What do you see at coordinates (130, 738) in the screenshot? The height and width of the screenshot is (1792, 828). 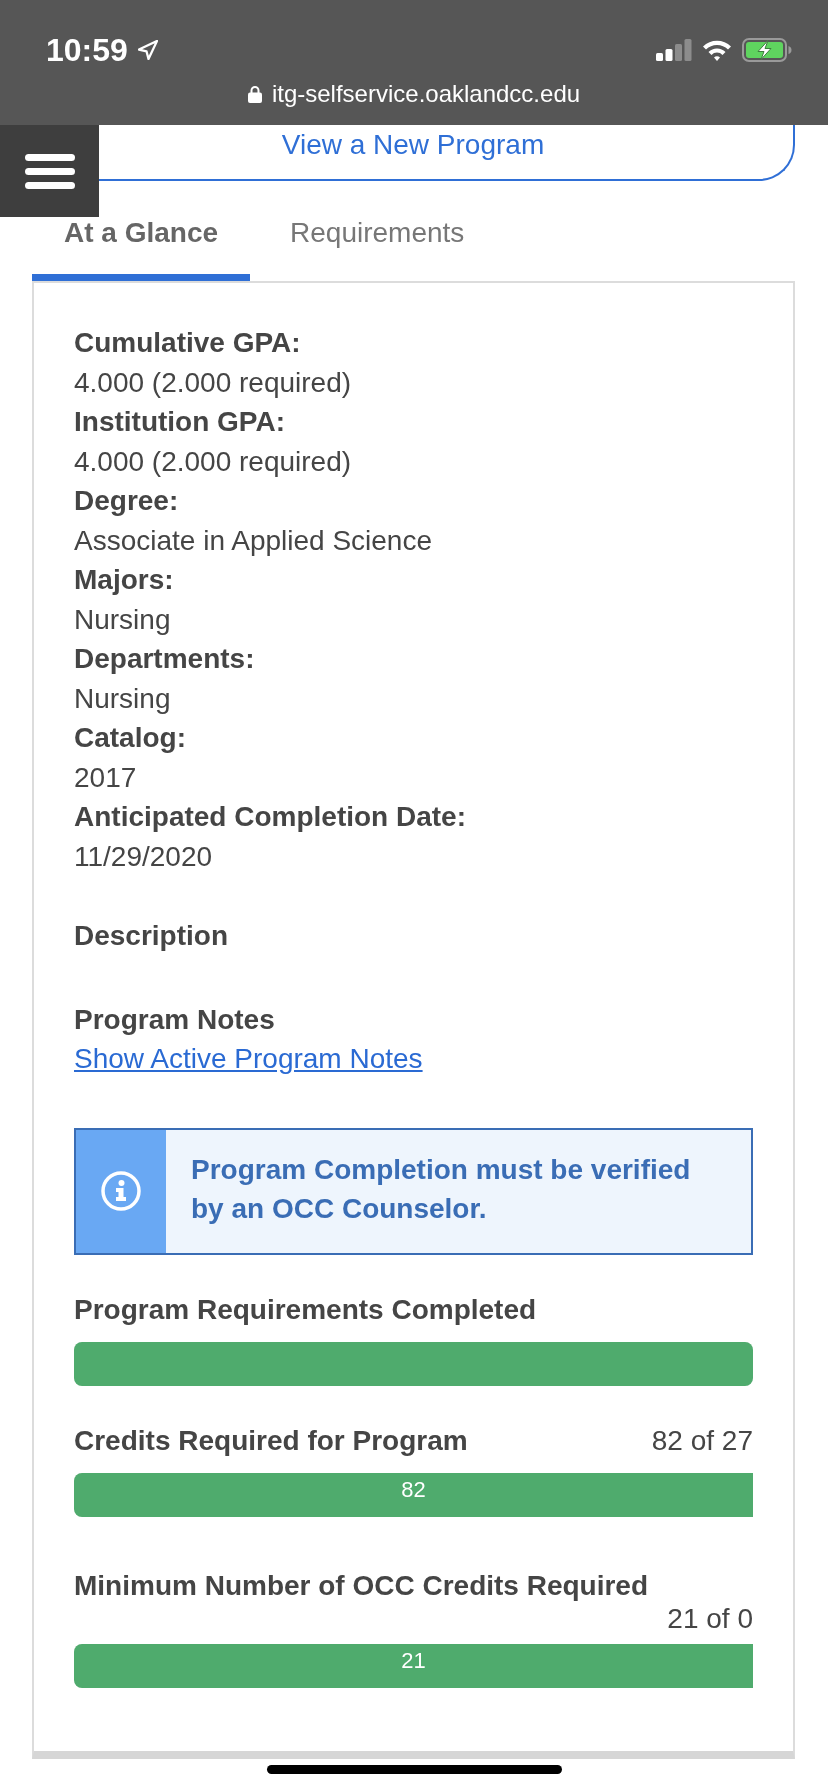 I see `detail-label: Catalog:` at bounding box center [130, 738].